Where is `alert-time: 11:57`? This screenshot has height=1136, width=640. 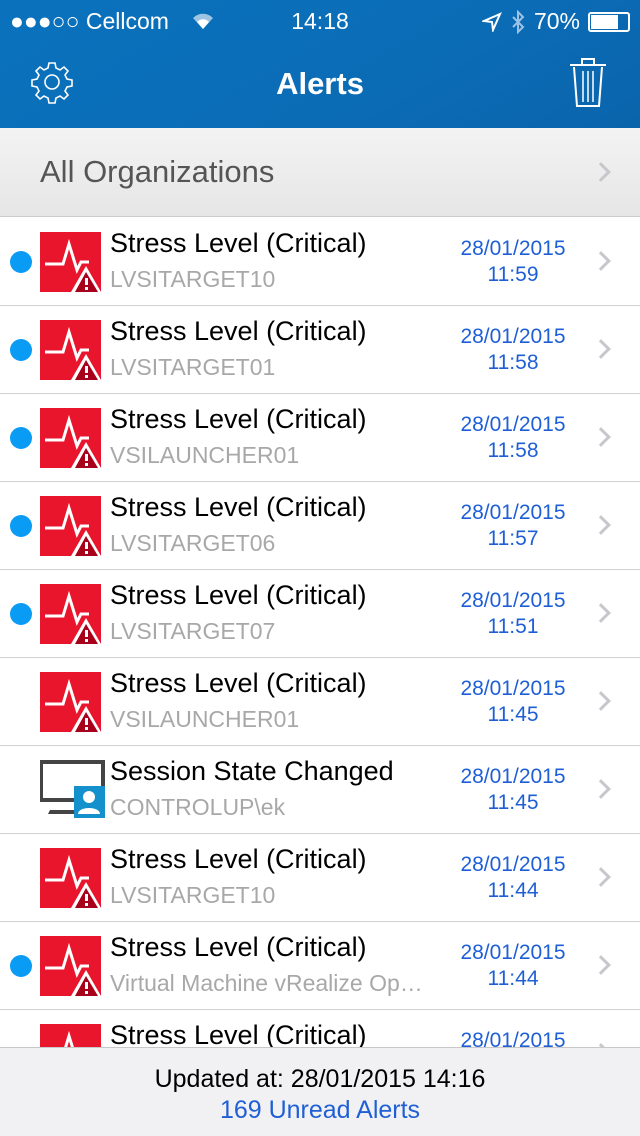 alert-time: 11:57 is located at coordinates (513, 538).